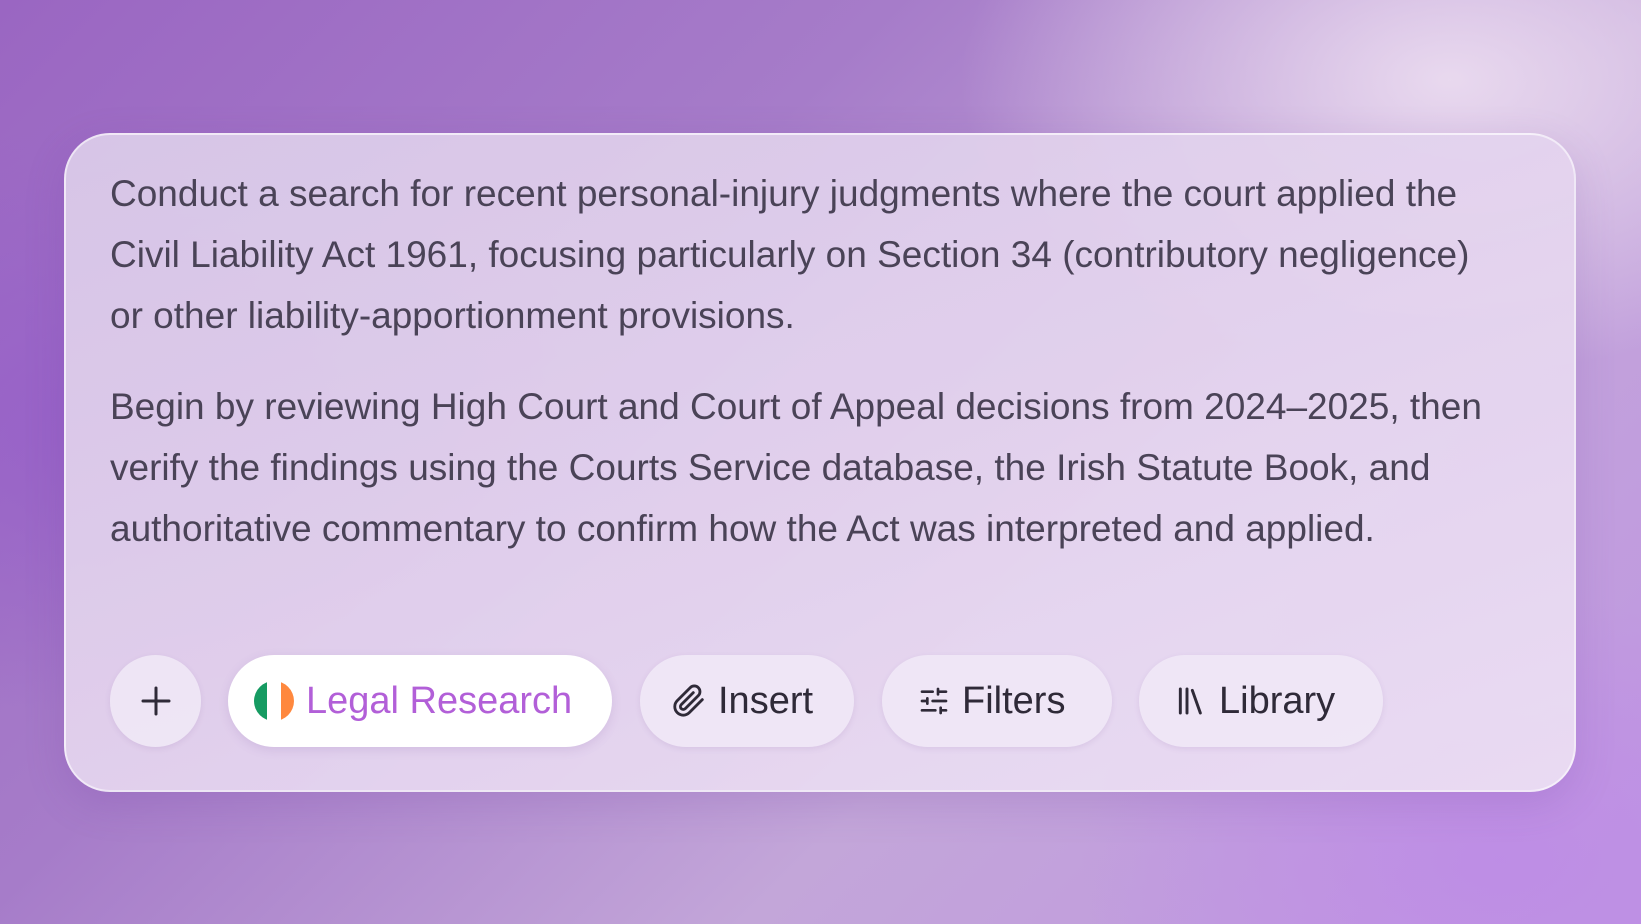  I want to click on insert-button: Insert, so click(747, 701).